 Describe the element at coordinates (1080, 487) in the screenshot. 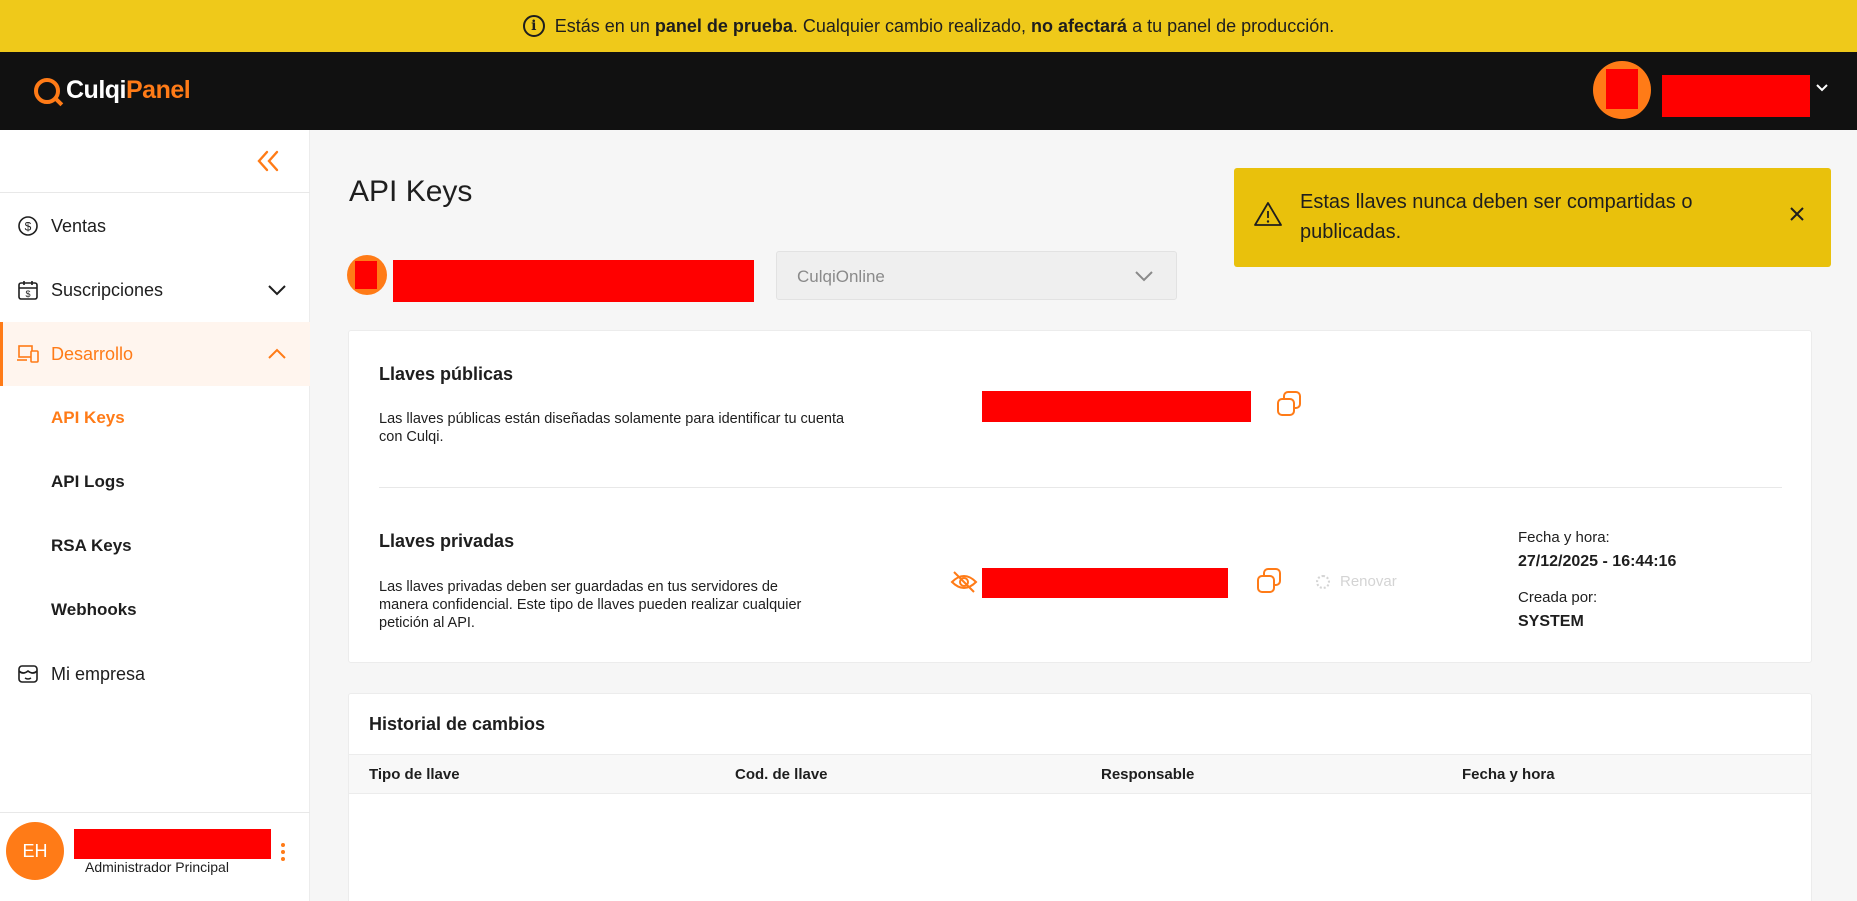

I see `card-divider` at that location.